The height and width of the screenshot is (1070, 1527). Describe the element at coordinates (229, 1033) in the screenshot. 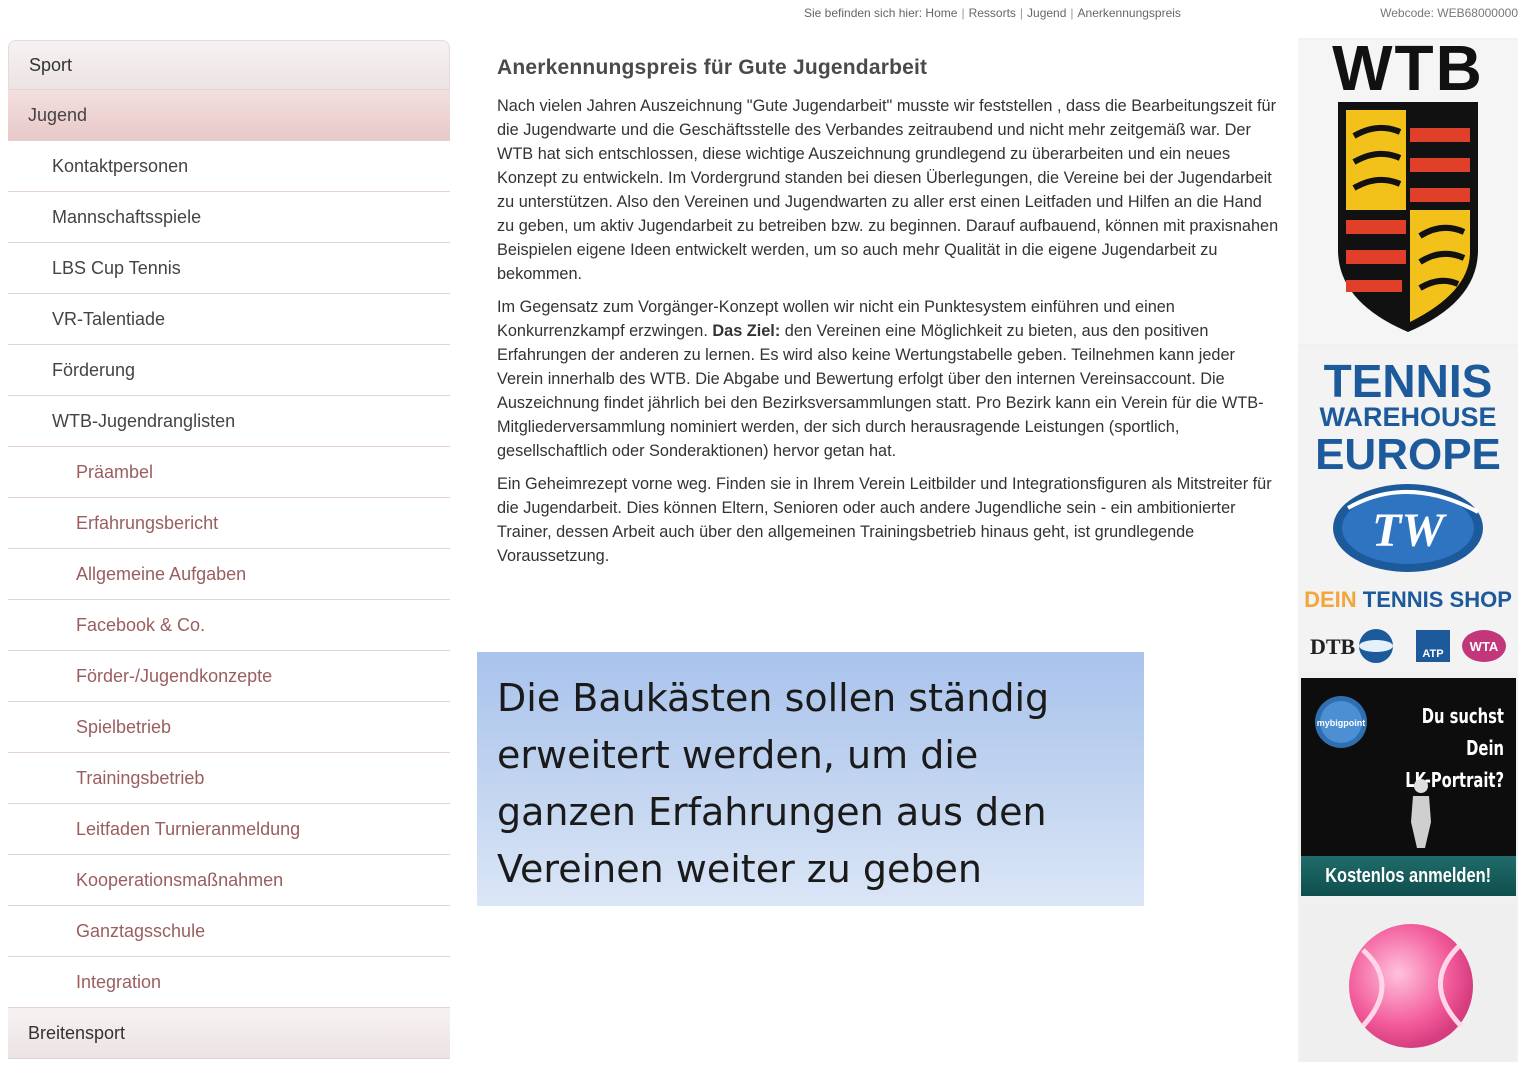

I see `sidebar-item-breitensport: Breitensport` at that location.